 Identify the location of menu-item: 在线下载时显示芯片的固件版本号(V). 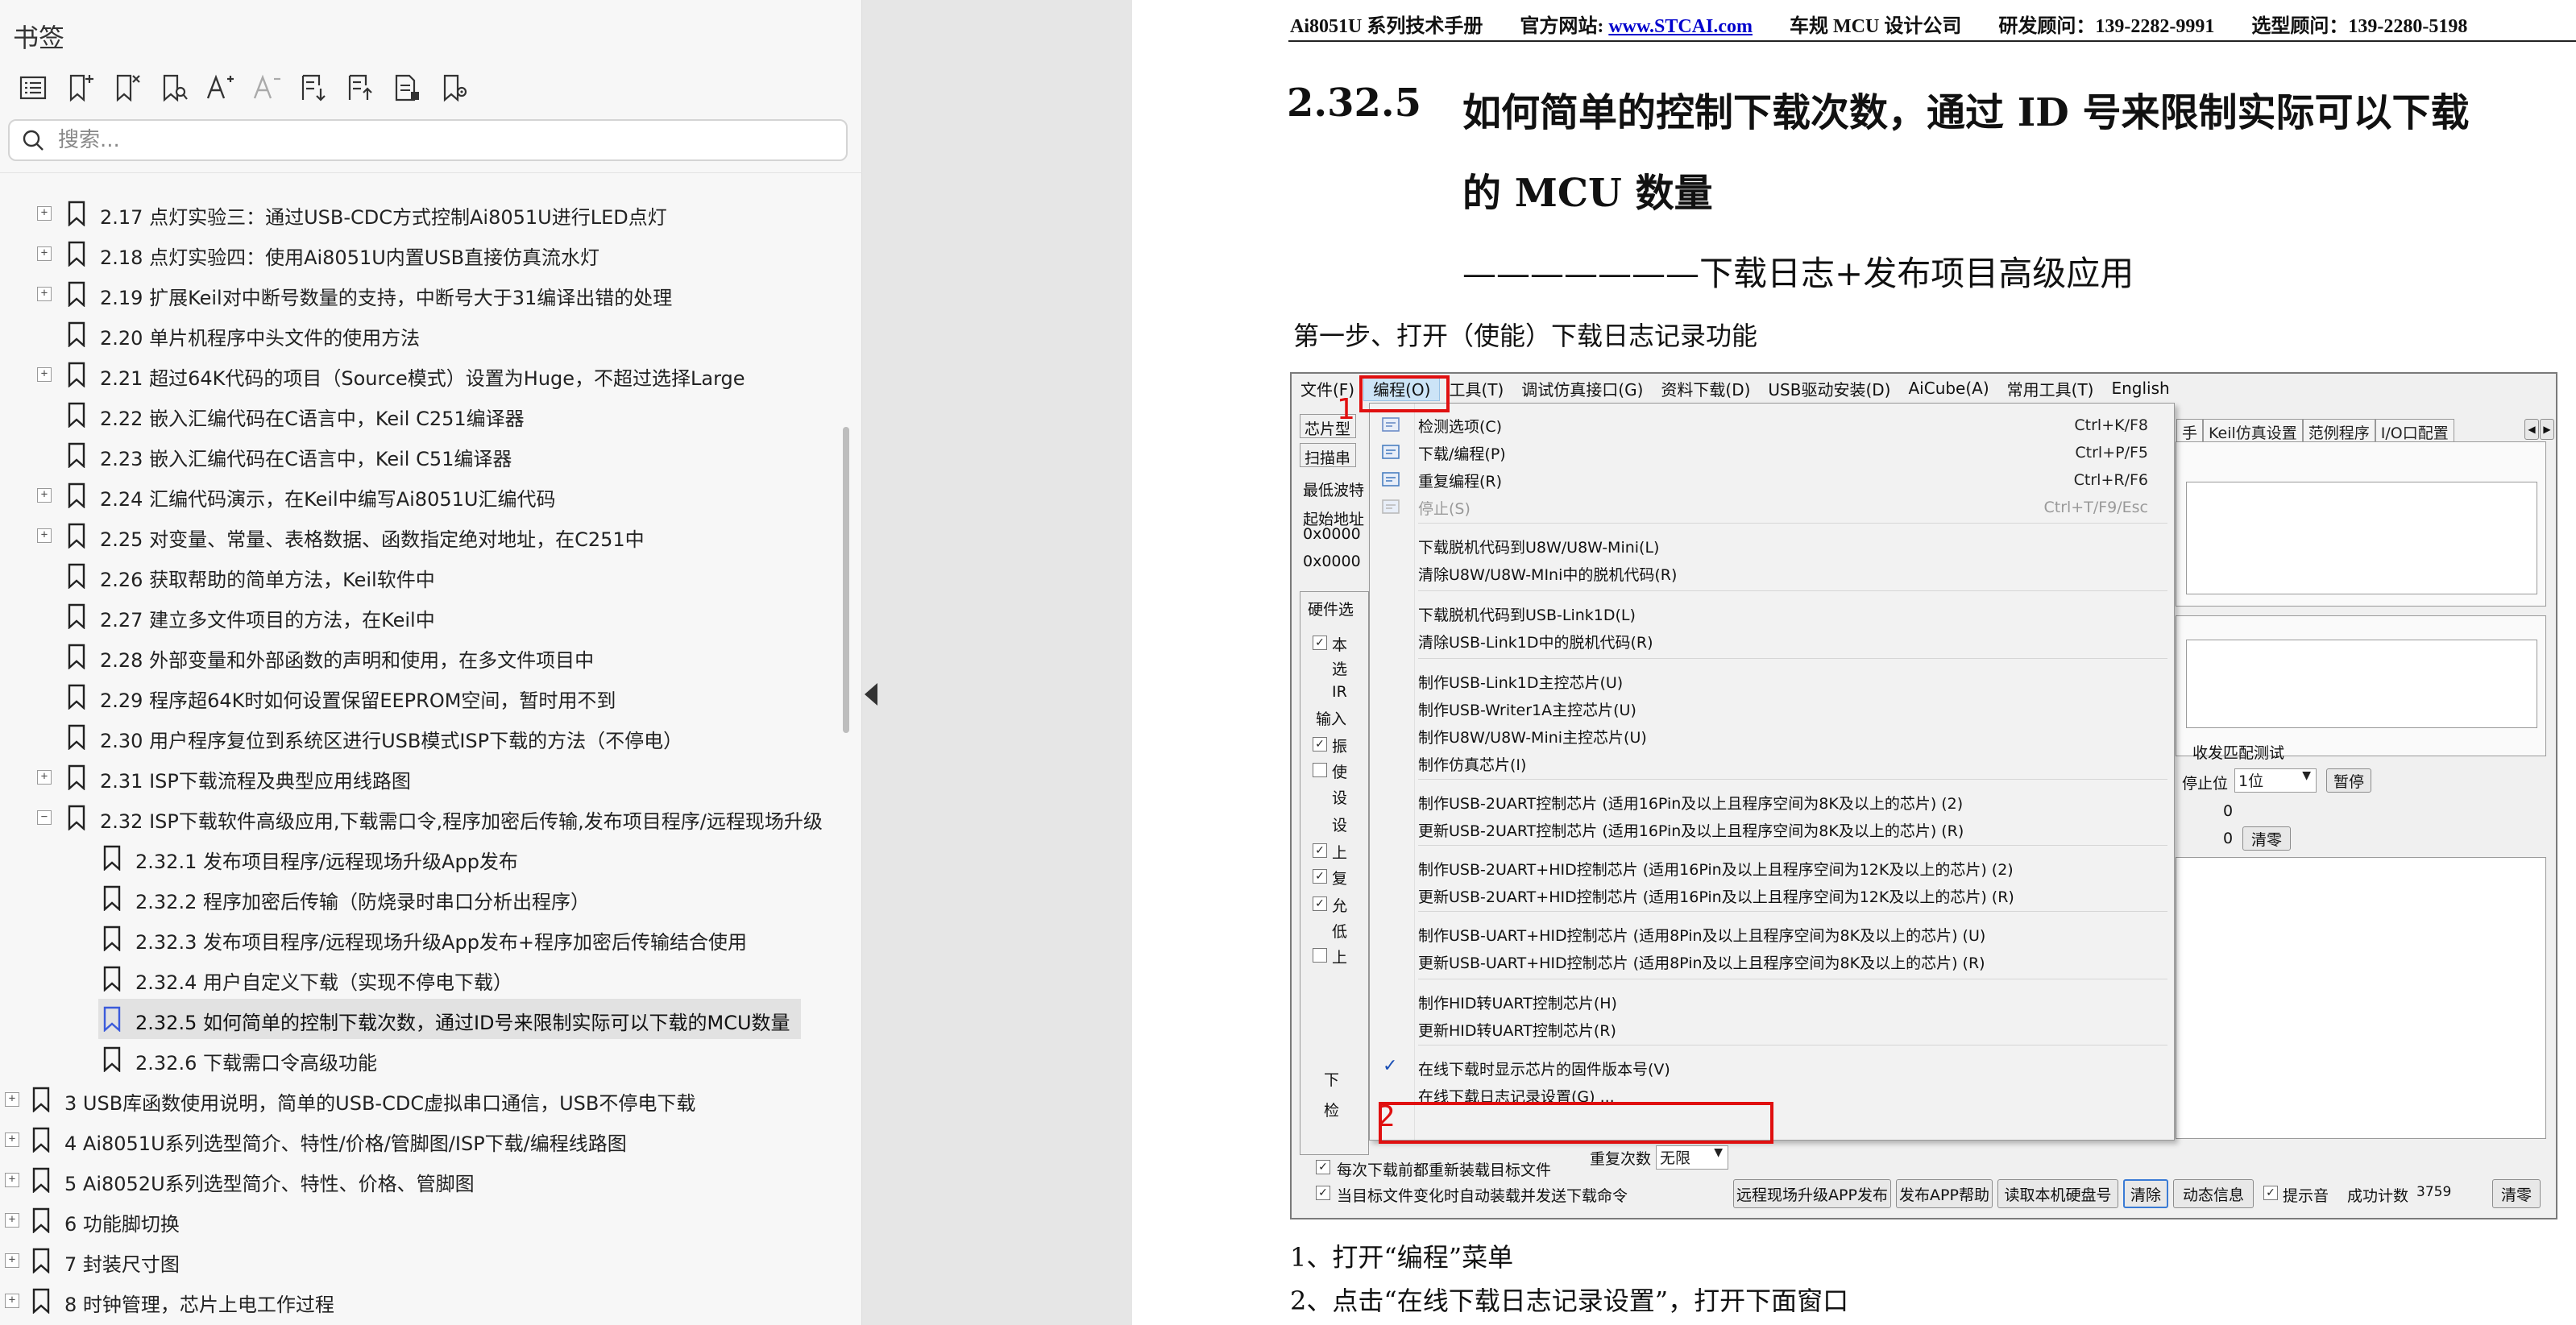
(1792, 1068).